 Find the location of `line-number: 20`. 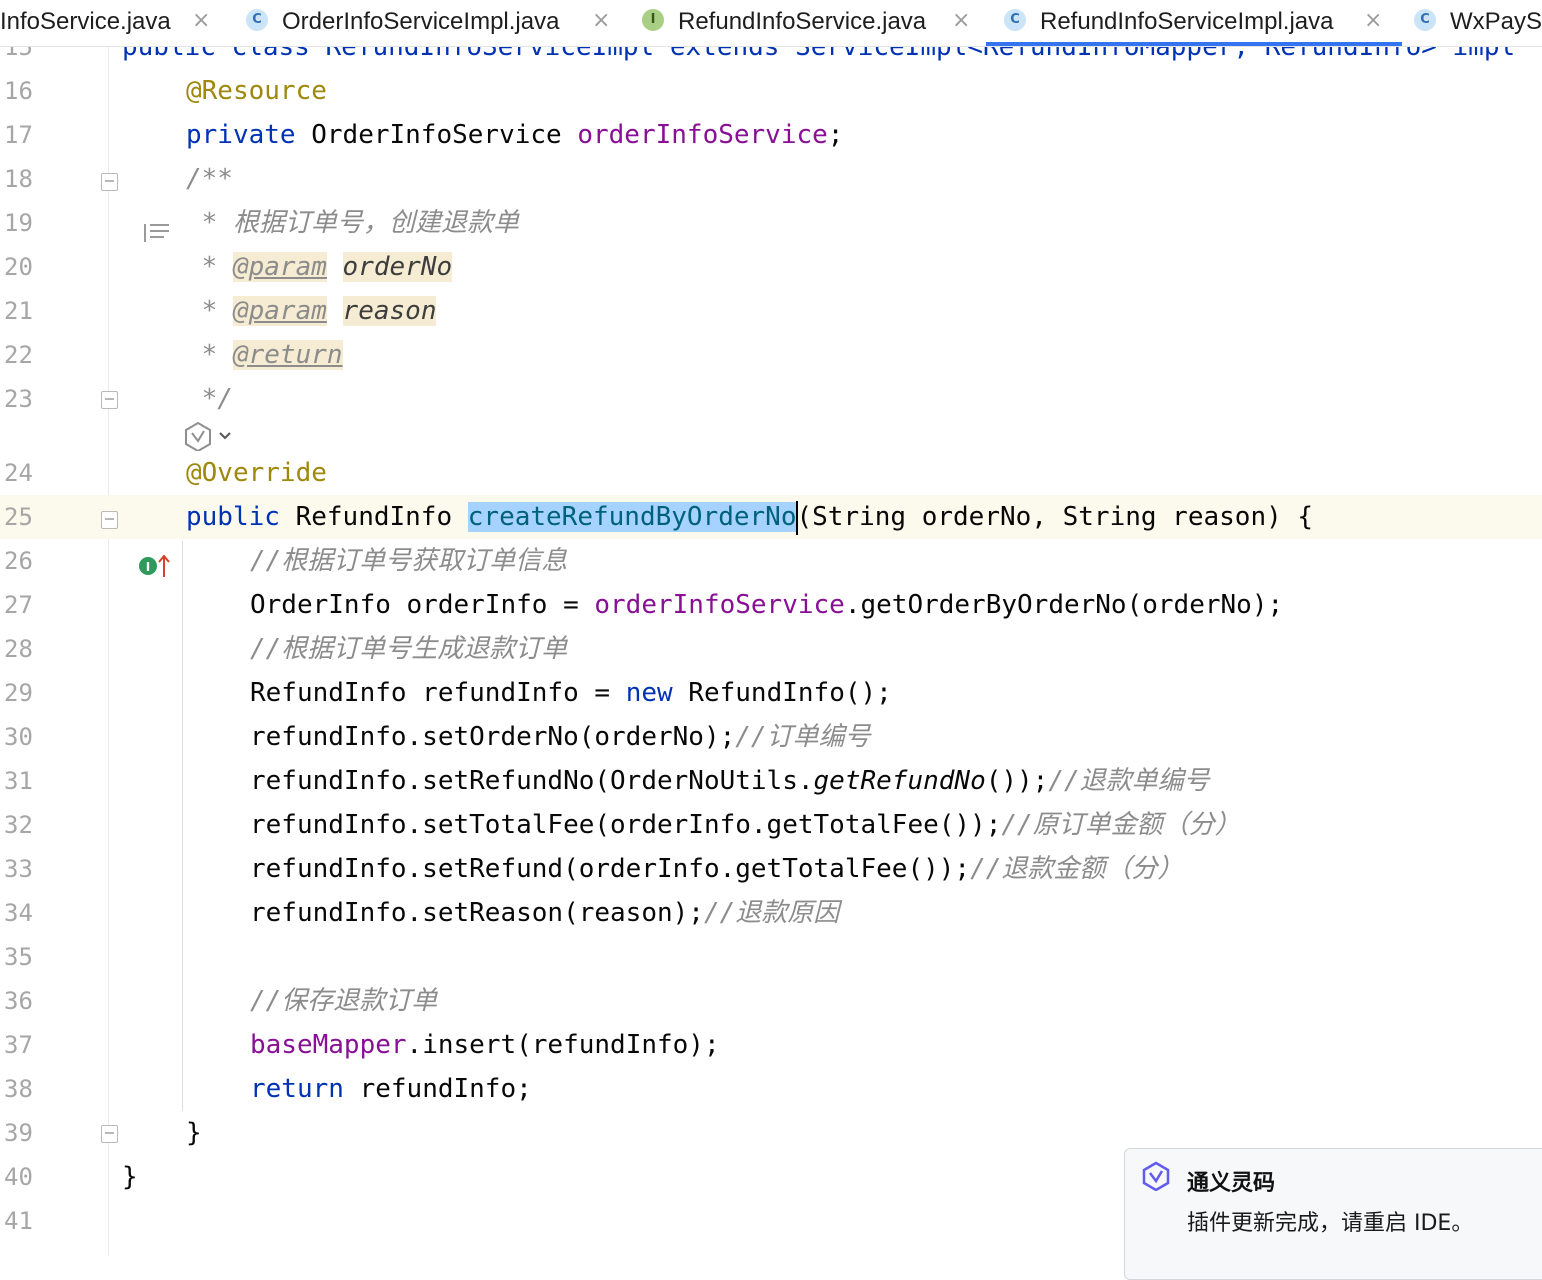

line-number: 20 is located at coordinates (18, 267).